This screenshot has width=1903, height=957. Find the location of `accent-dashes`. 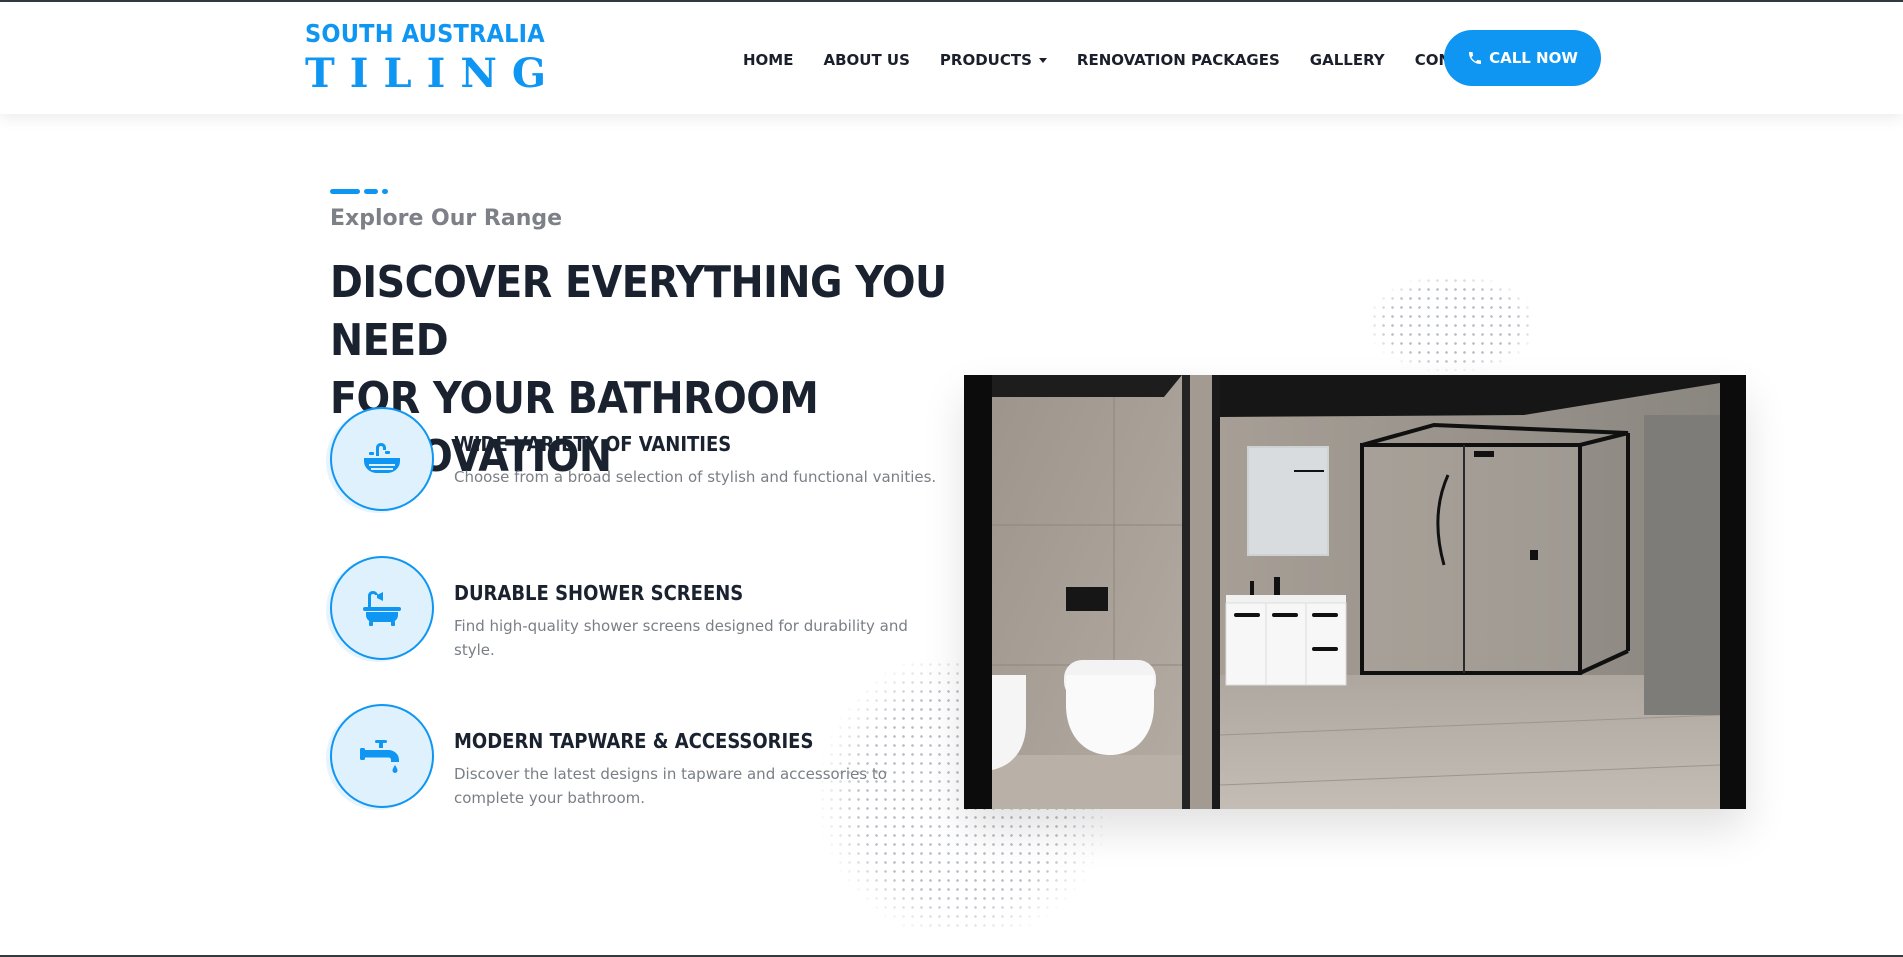

accent-dashes is located at coordinates (359, 191).